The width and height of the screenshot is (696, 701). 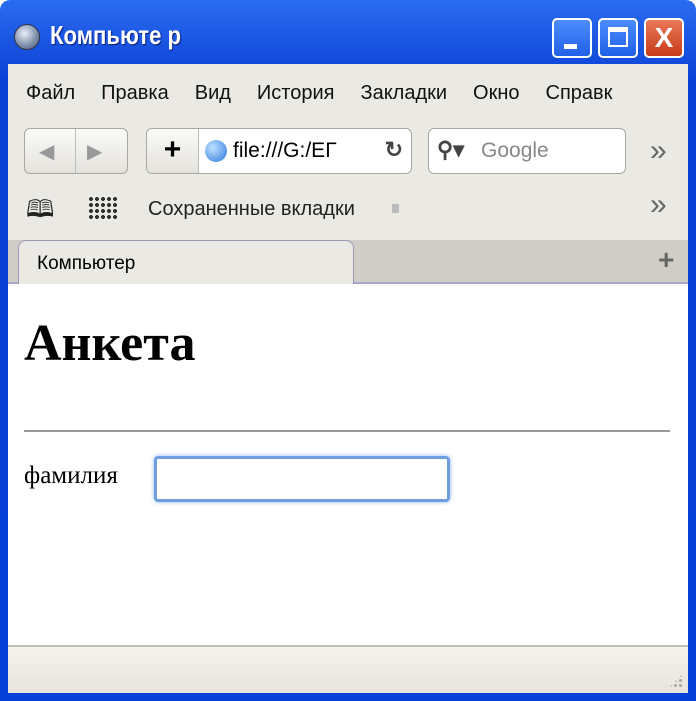 I want to click on browser-icon, so click(x=27, y=37).